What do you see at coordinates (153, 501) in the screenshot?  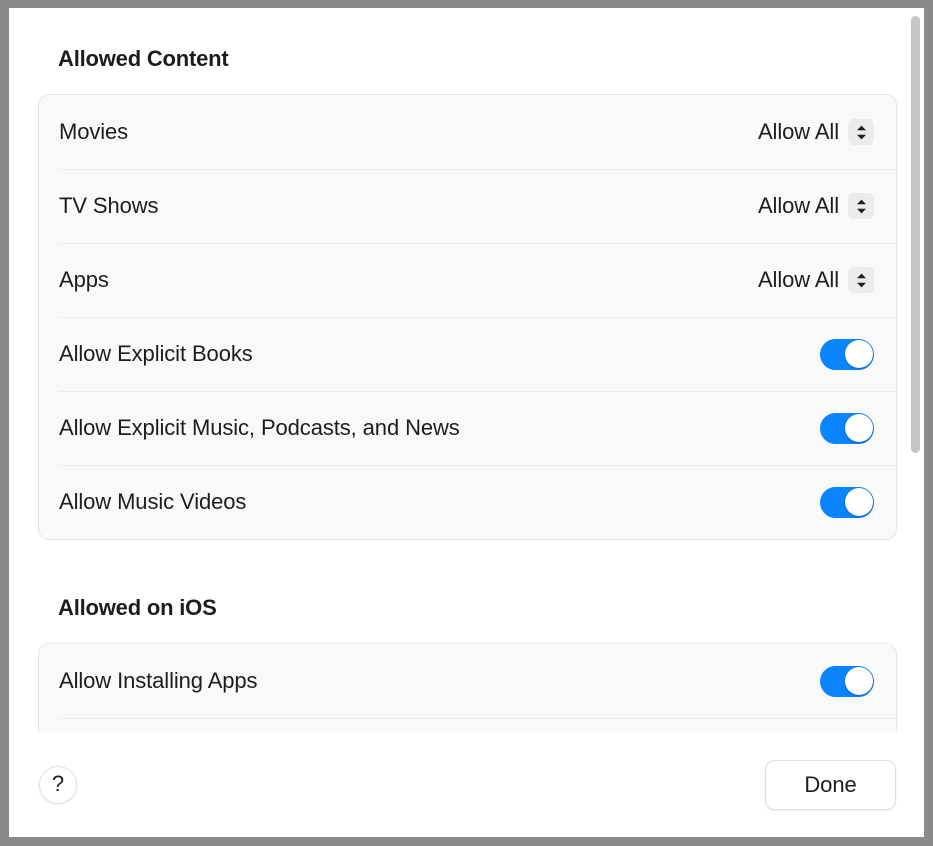 I see `row-label-allow-music-videos: Allow Music Videos` at bounding box center [153, 501].